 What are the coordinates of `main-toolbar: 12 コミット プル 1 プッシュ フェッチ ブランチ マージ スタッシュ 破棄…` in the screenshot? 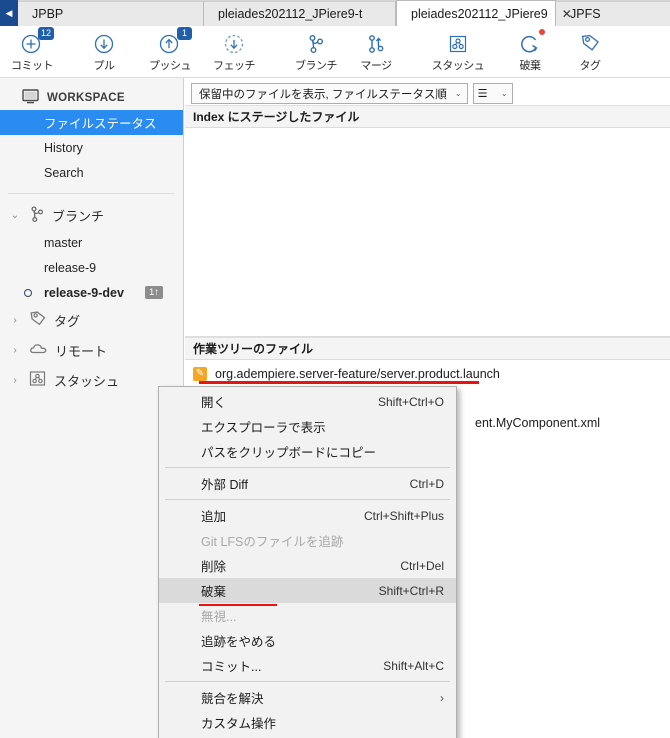 It's located at (335, 52).